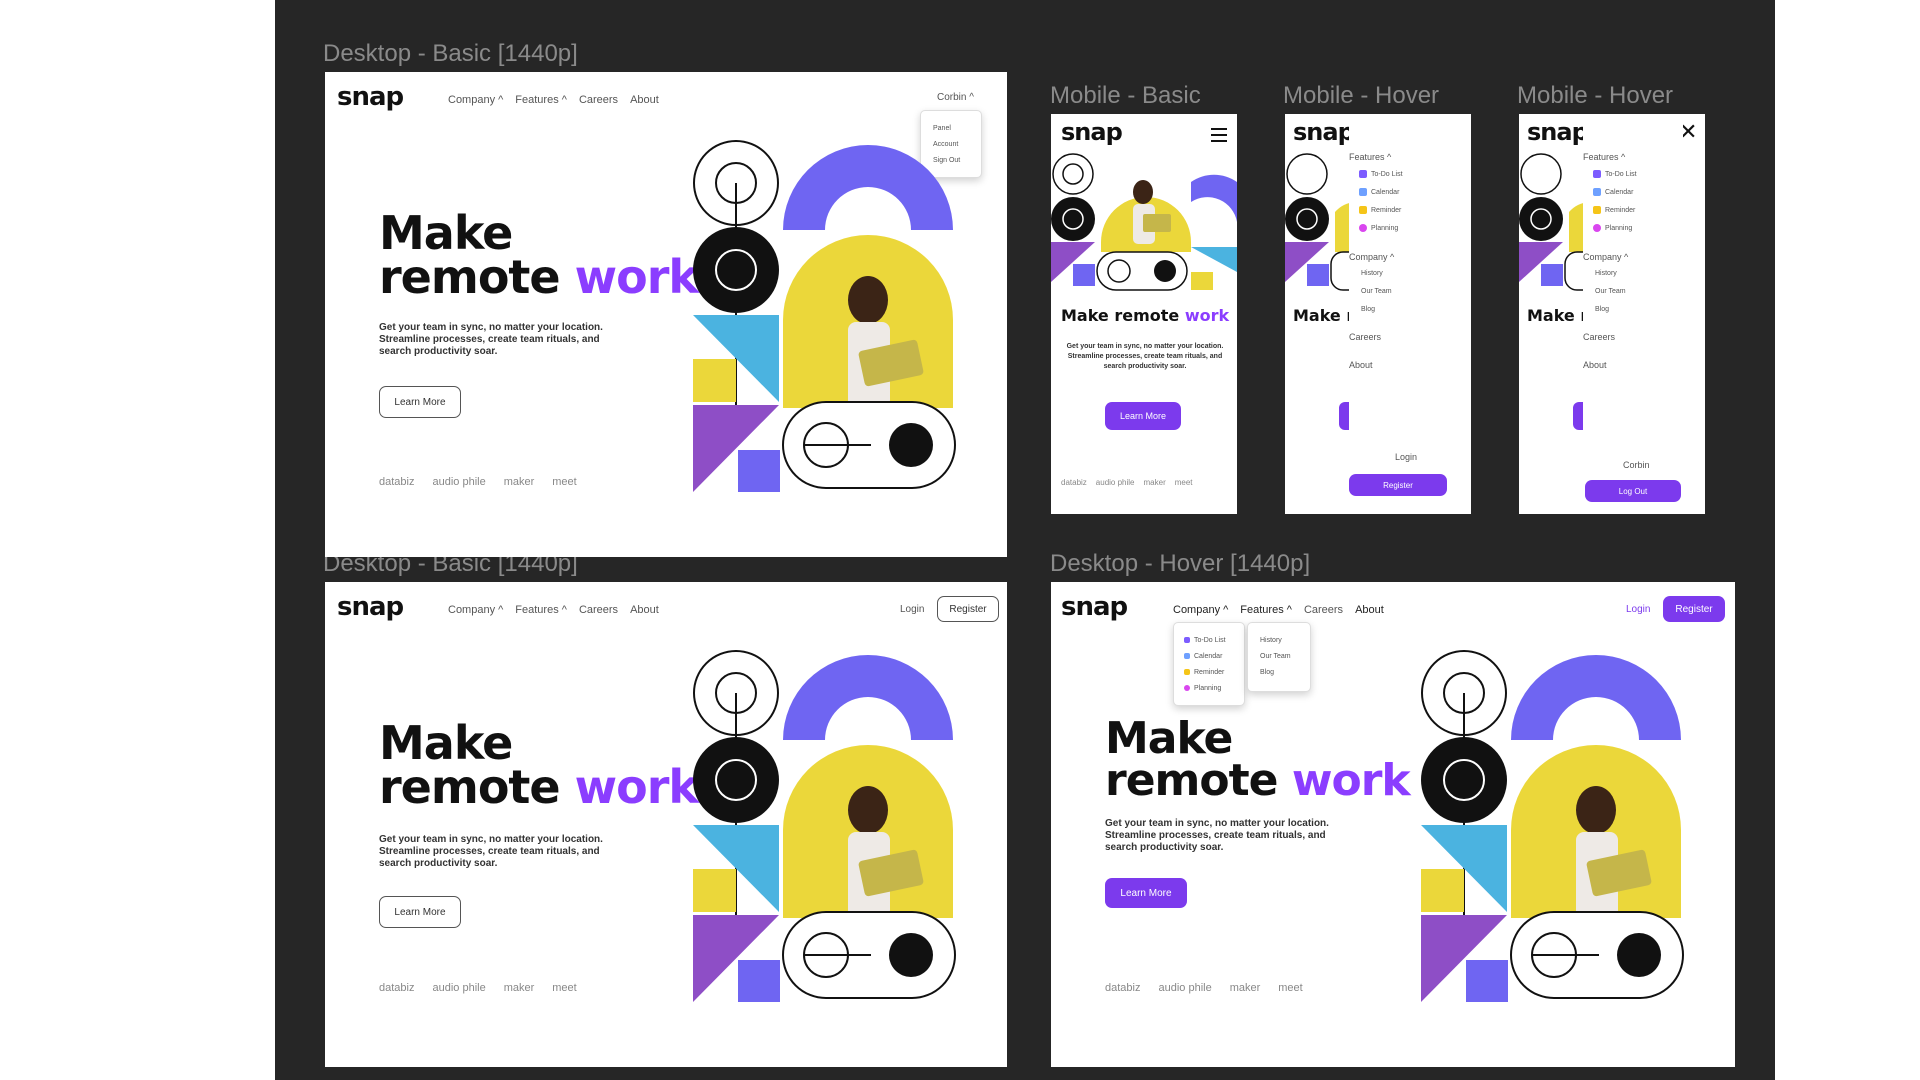  I want to click on mobile2-menu-company: Company ^, so click(1605, 257).